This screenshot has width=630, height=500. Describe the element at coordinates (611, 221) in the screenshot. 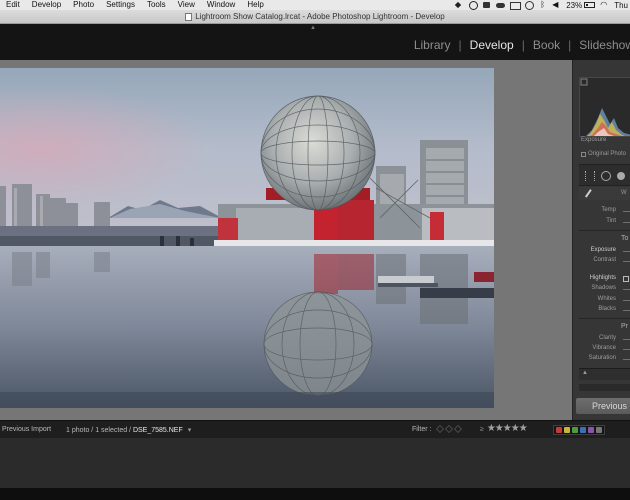

I see `tint-label: Tint` at that location.